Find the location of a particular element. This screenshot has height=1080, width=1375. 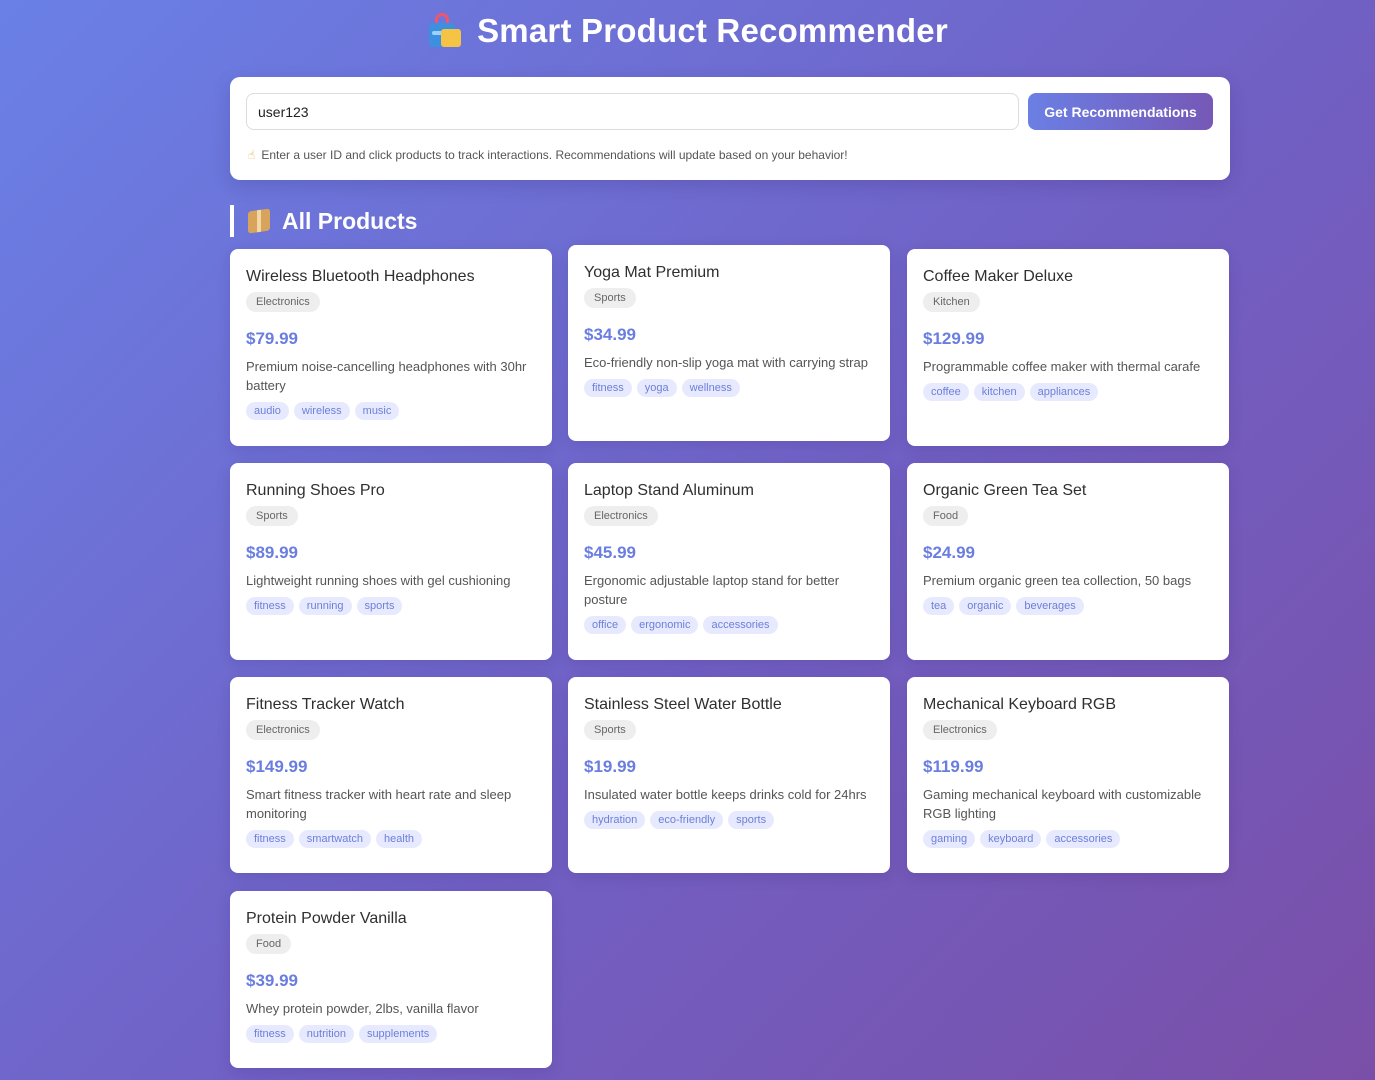

tag: supplements is located at coordinates (398, 1034).